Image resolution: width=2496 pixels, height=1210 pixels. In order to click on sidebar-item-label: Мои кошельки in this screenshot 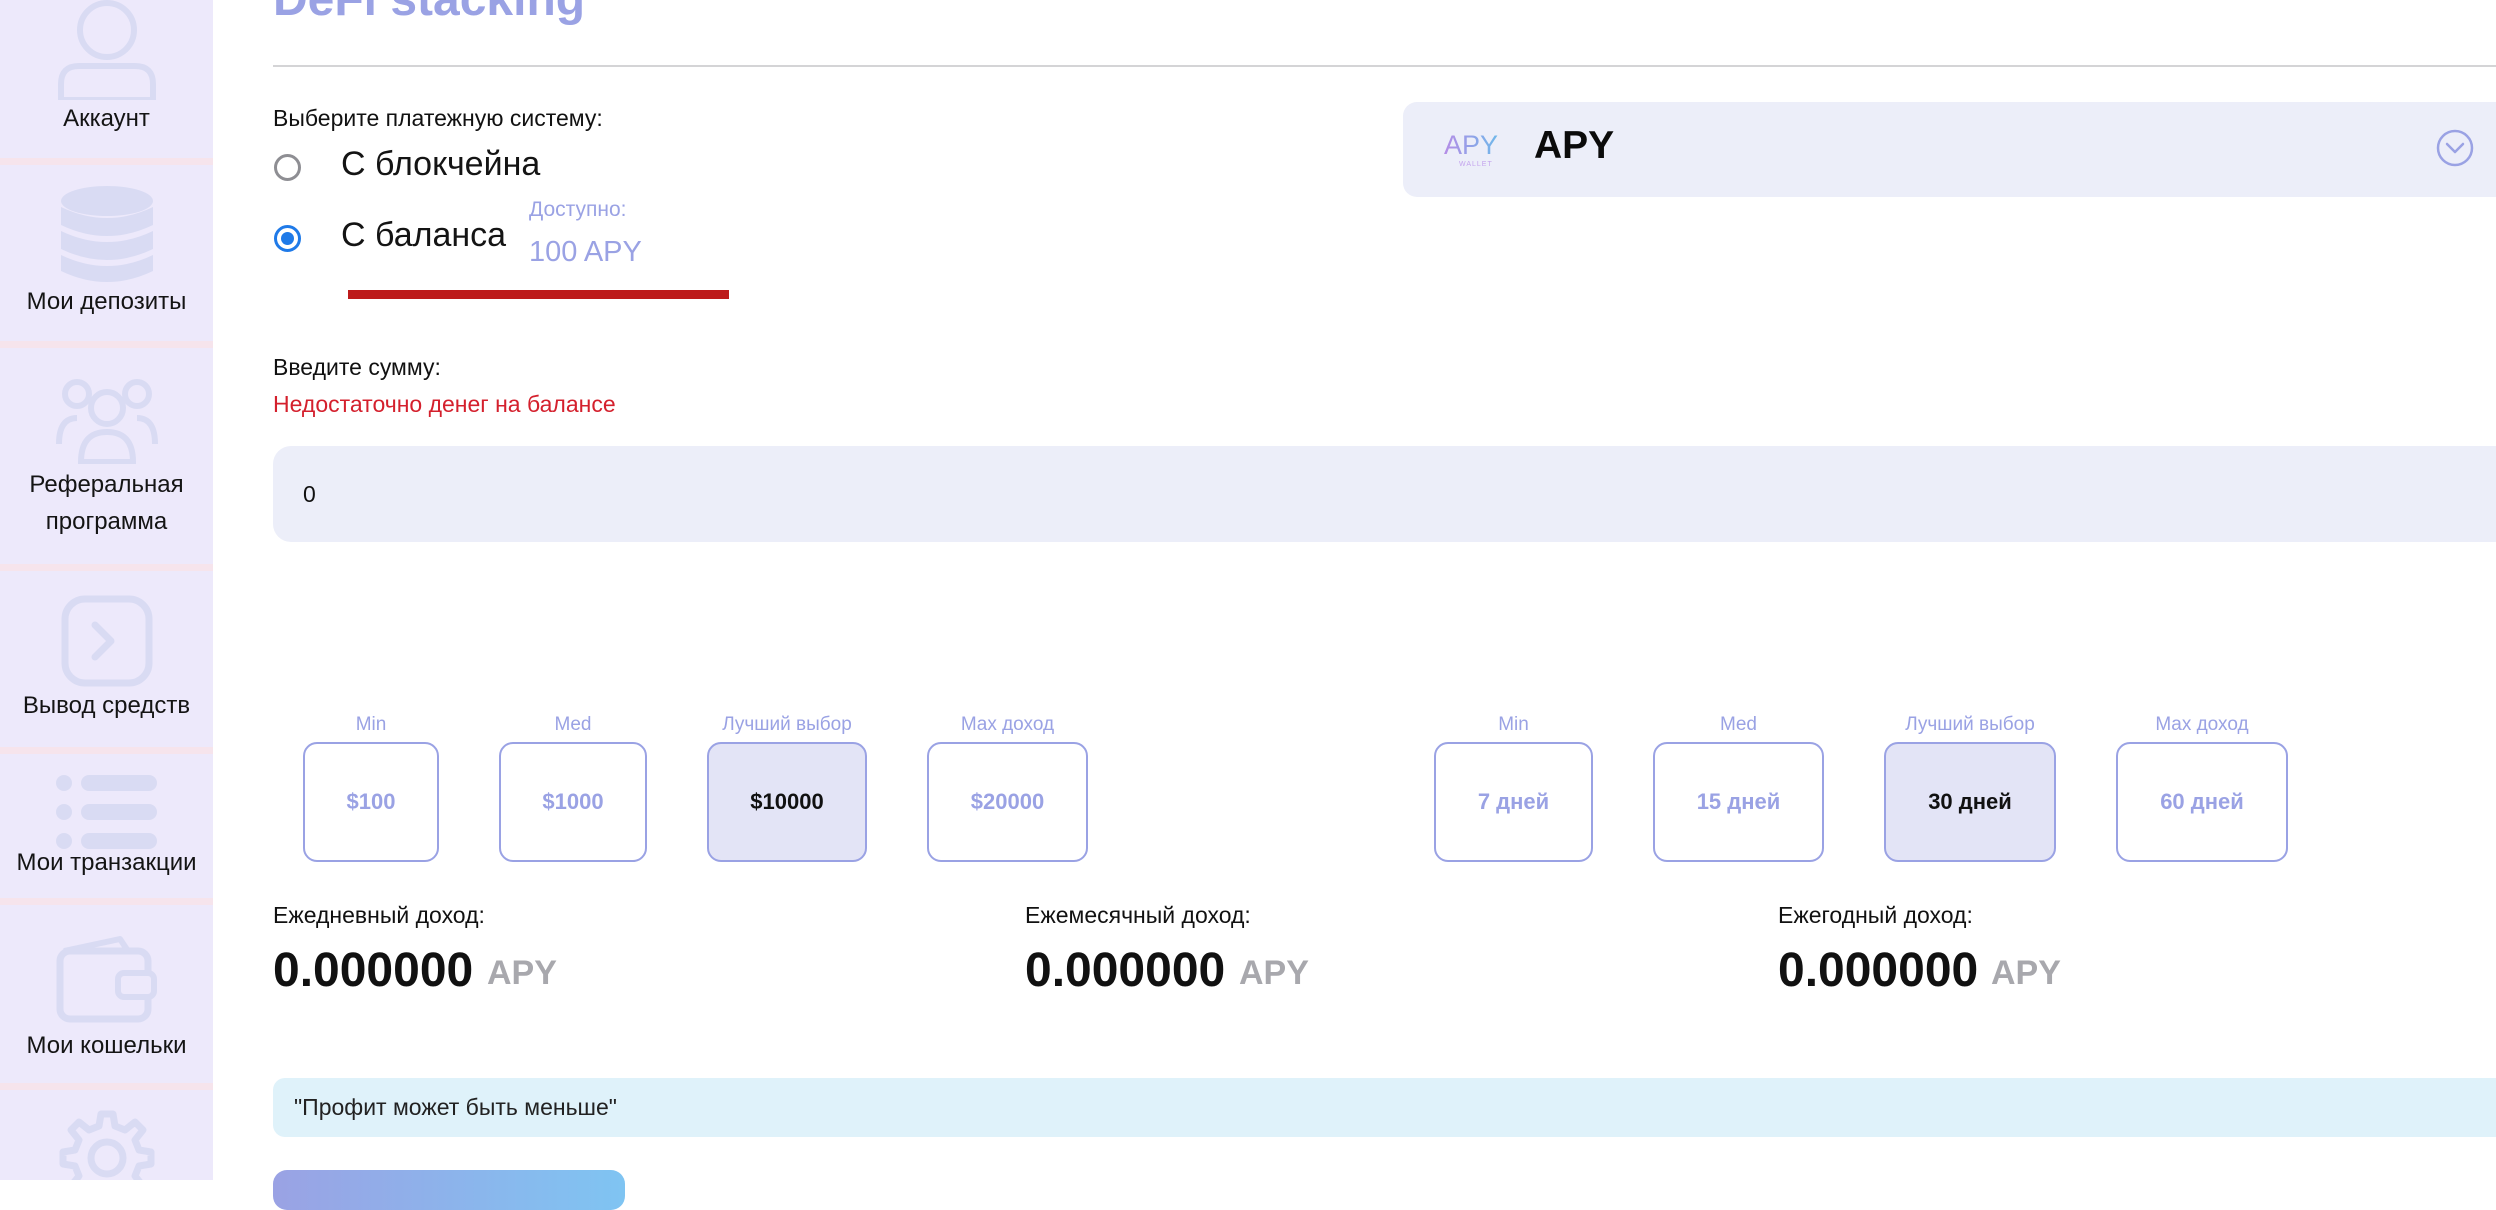, I will do `click(106, 1045)`.